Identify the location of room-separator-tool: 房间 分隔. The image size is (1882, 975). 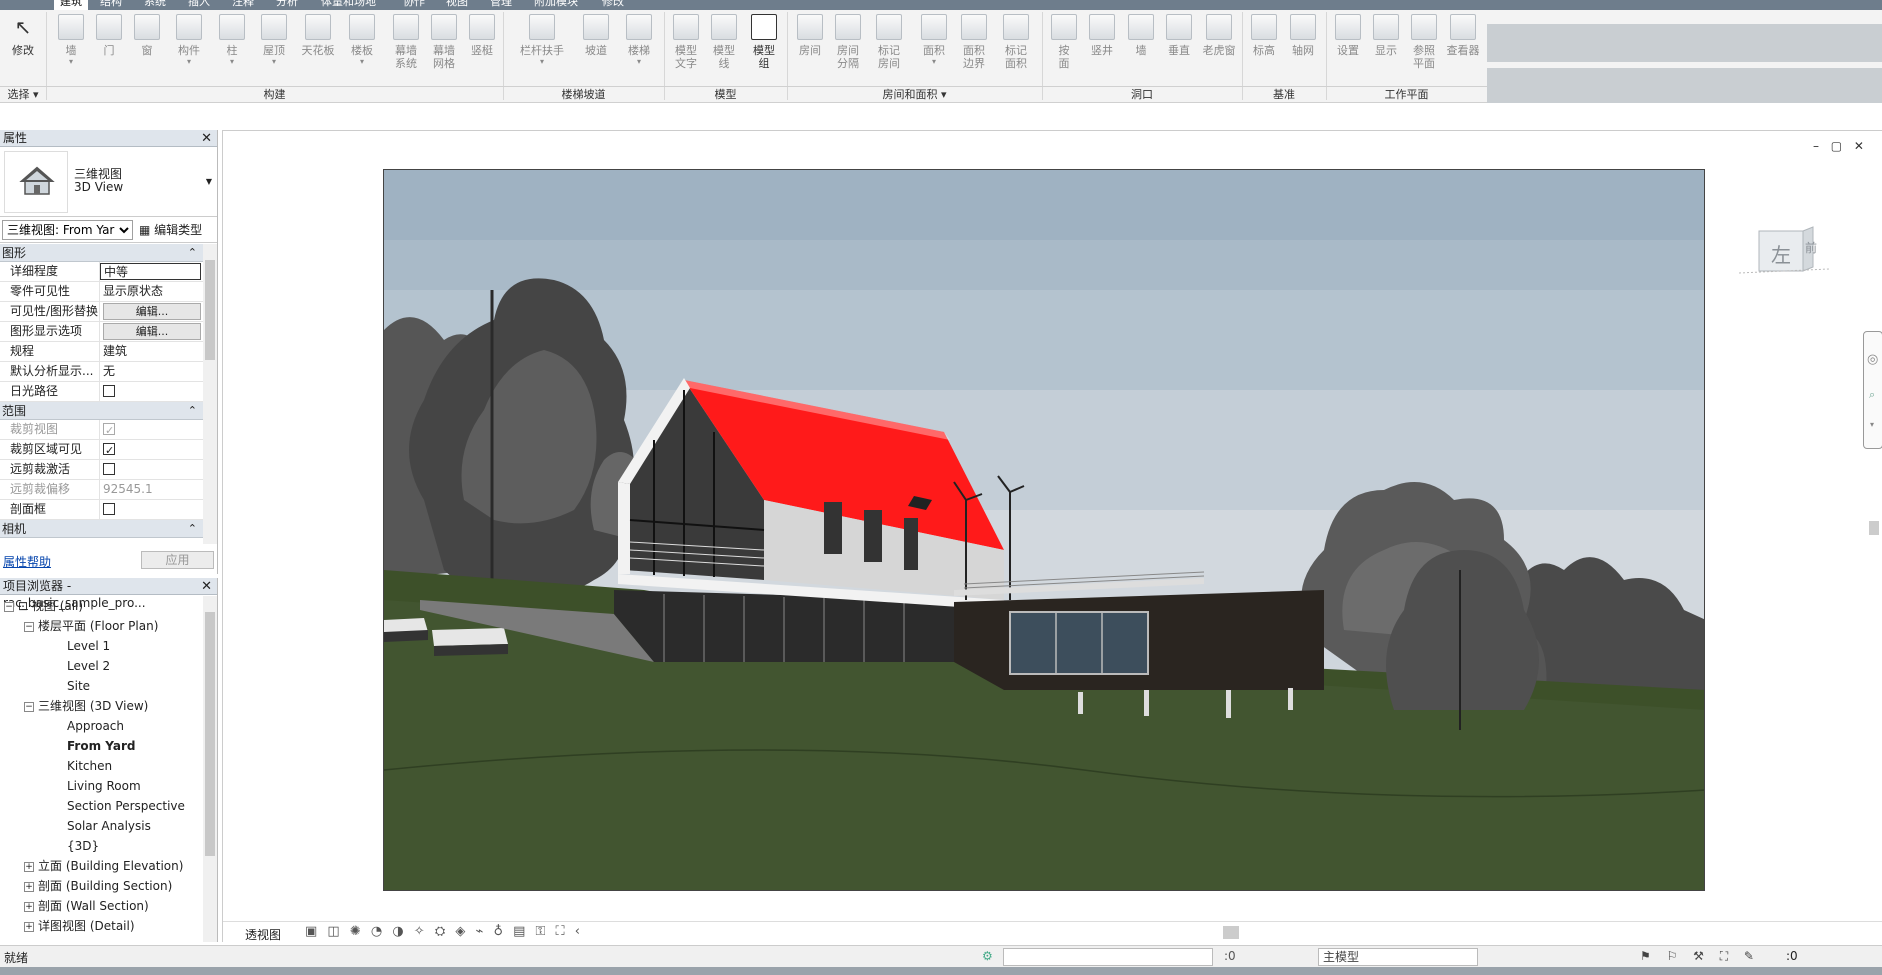
(848, 48).